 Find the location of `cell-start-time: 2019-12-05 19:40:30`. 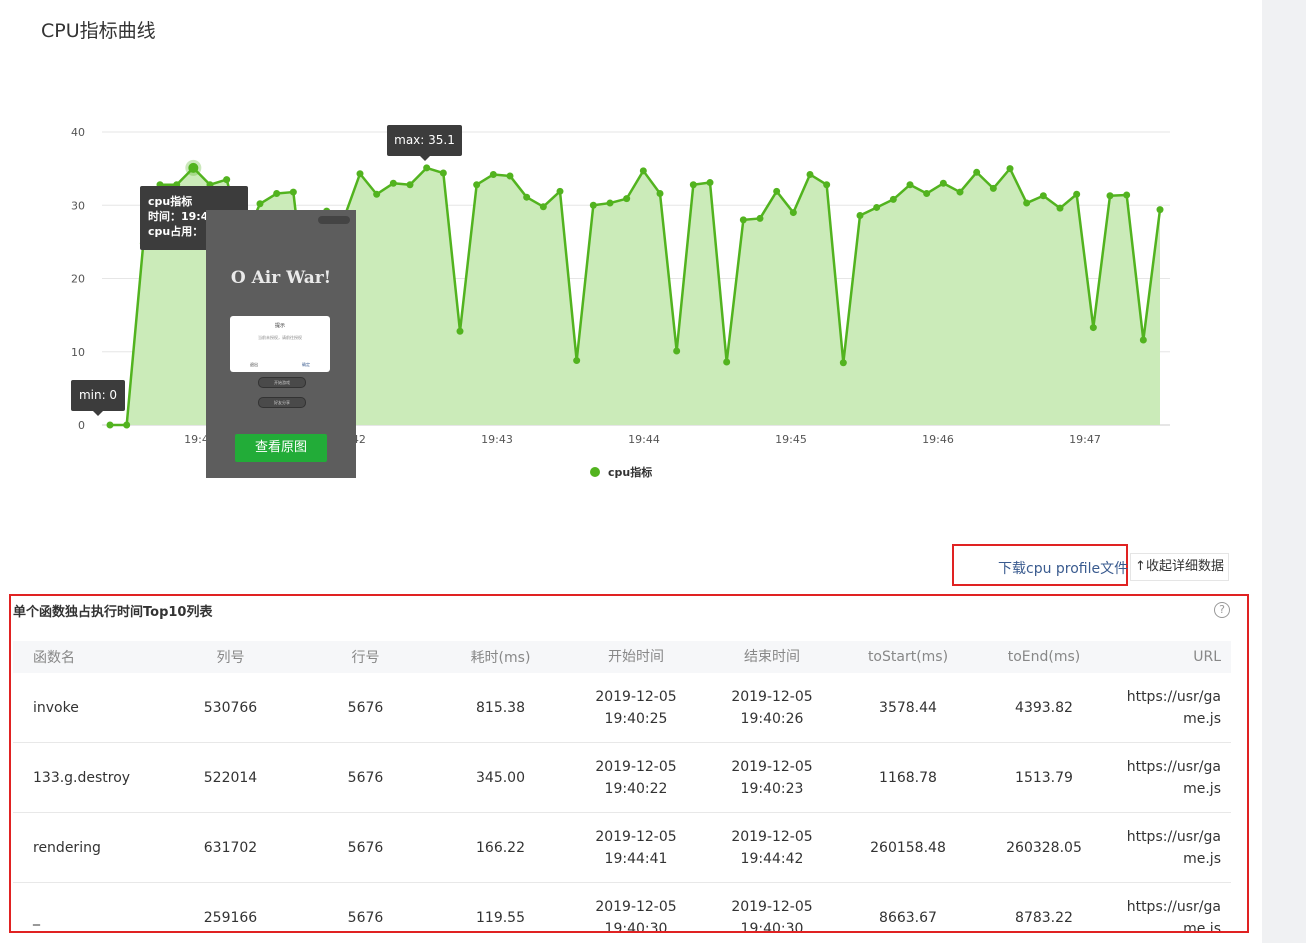

cell-start-time: 2019-12-05 19:40:30 is located at coordinates (636, 915).